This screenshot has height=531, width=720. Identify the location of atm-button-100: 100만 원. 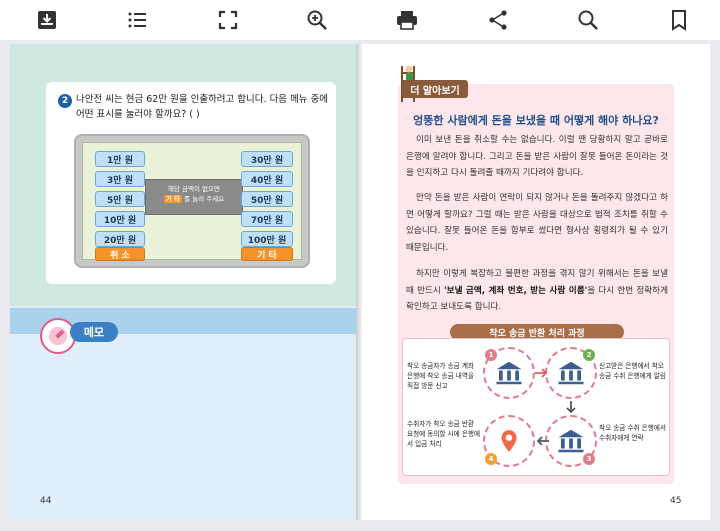
(267, 239).